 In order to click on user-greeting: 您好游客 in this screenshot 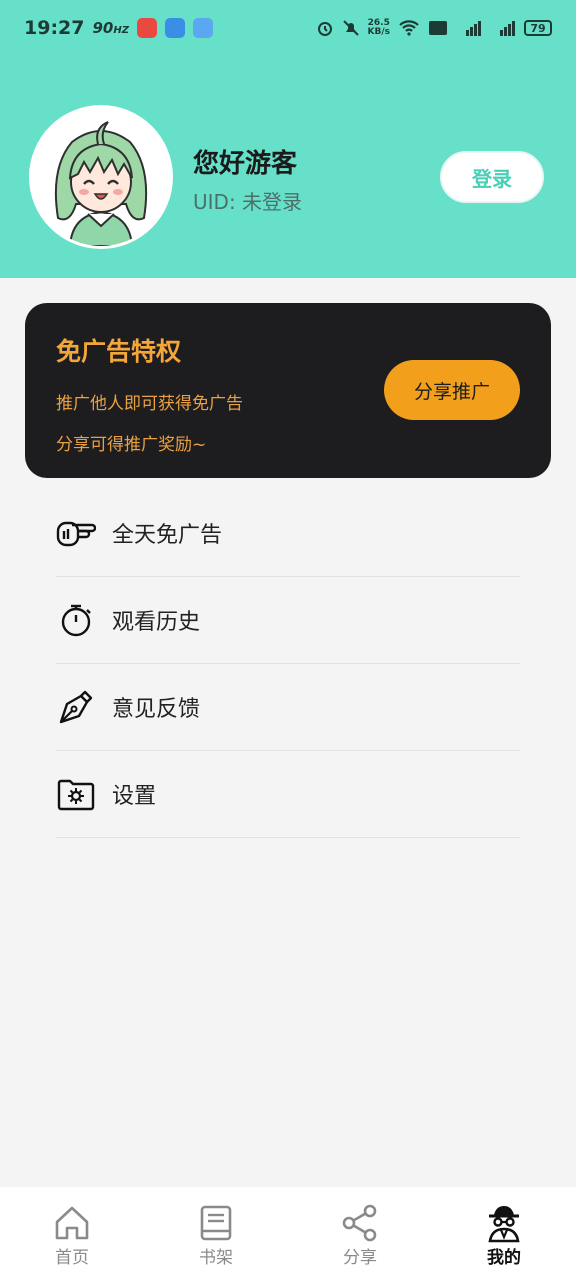, I will do `click(245, 164)`.